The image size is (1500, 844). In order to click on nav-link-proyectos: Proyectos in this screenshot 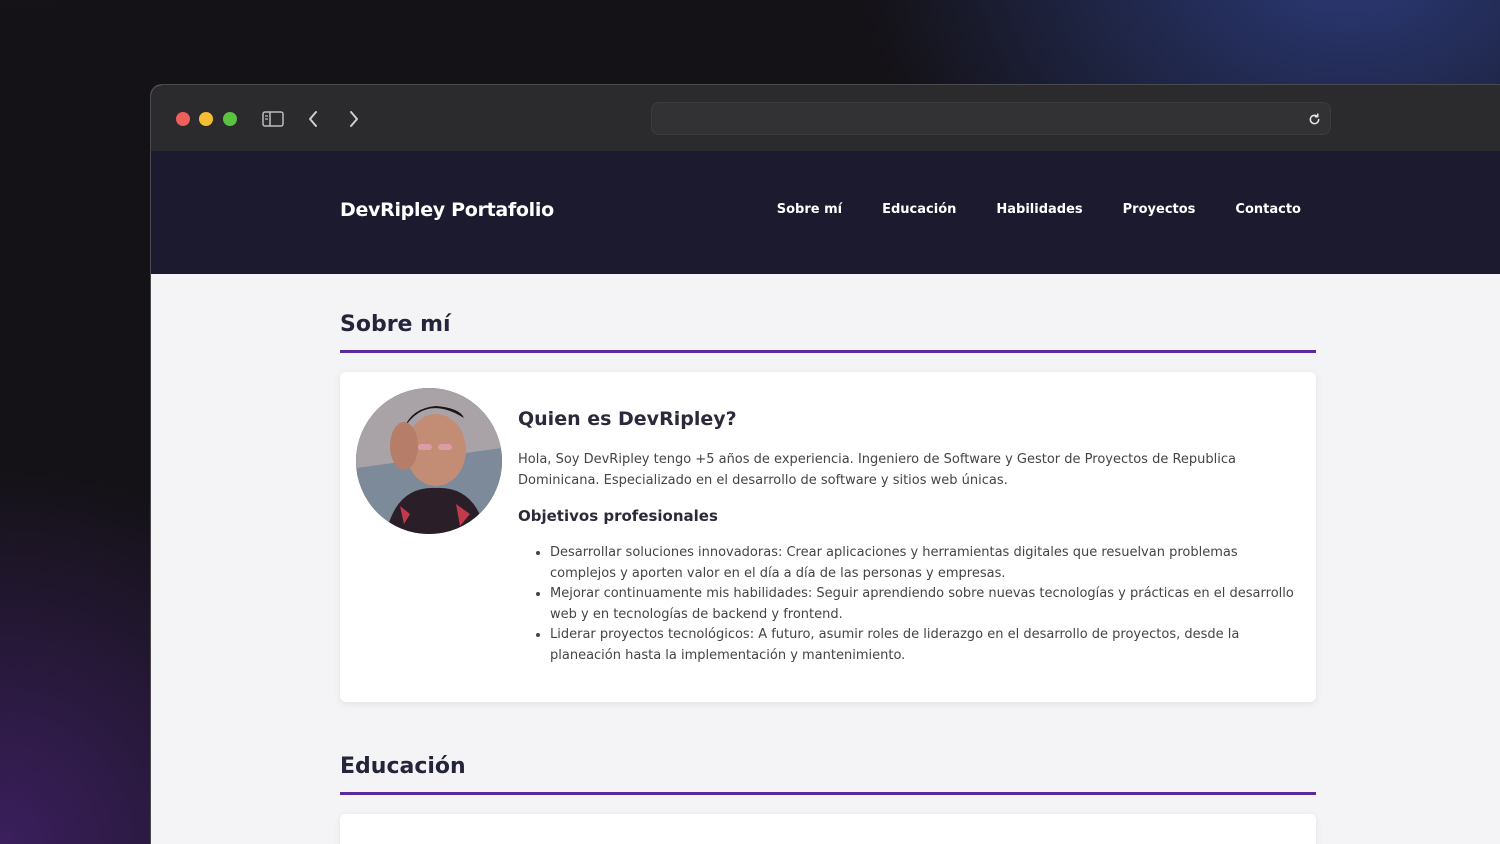, I will do `click(1159, 209)`.